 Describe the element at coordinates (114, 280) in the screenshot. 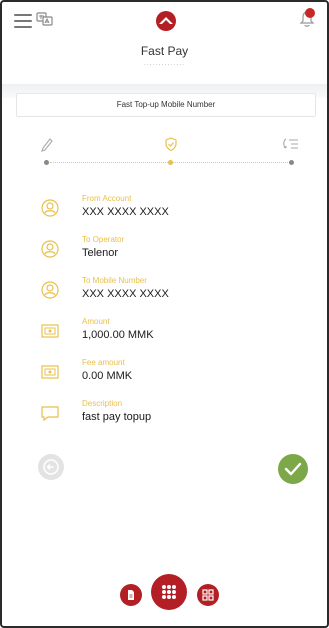

I see `to-mobile-number-label: To Mobile Number` at that location.